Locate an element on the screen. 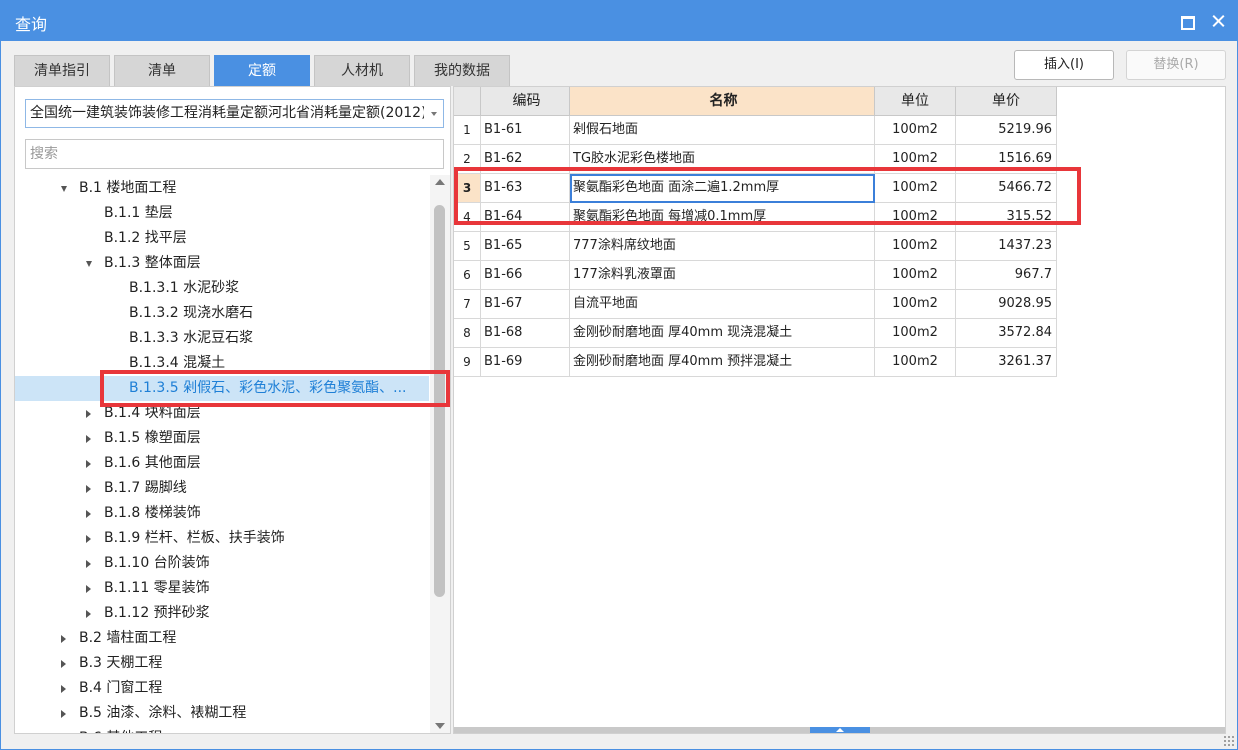 This screenshot has width=1238, height=750. cell-name: 金刚砂耐磨地面 厚40mm 现浇混凝土 is located at coordinates (722, 333).